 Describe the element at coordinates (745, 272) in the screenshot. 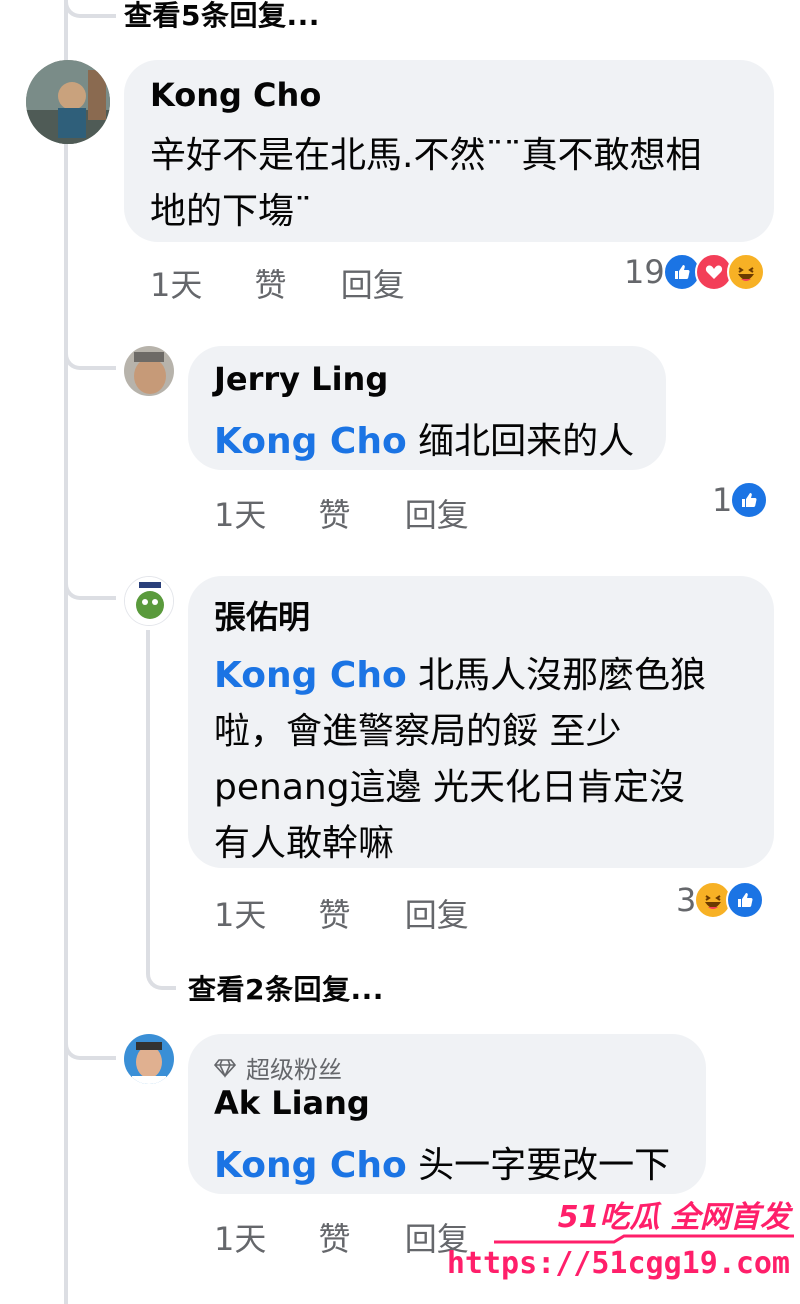

I see `haha-icon` at that location.